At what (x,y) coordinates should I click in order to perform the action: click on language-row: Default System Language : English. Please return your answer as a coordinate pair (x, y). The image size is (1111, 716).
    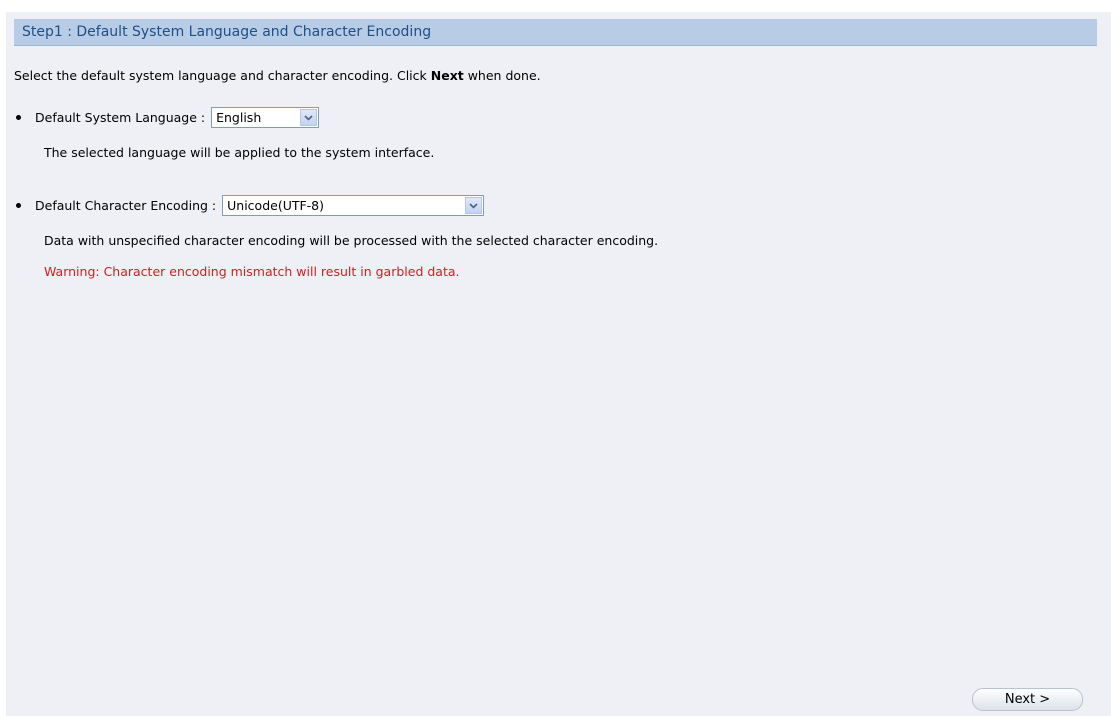
    Looking at the image, I should click on (168, 117).